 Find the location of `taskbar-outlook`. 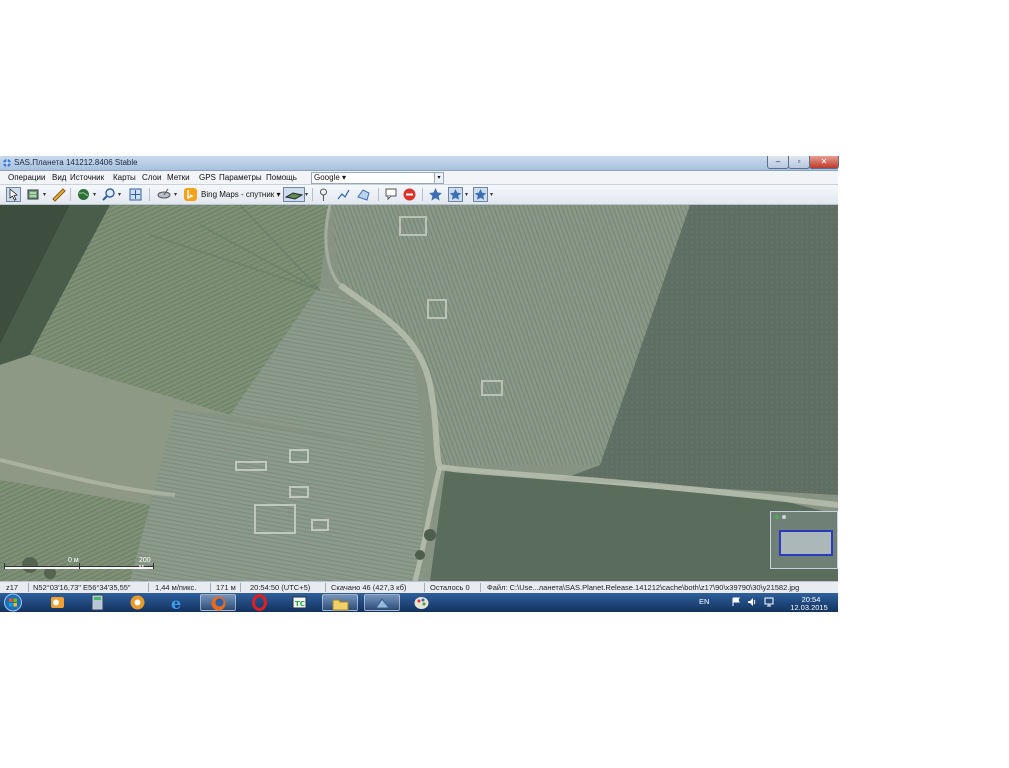

taskbar-outlook is located at coordinates (58, 602).